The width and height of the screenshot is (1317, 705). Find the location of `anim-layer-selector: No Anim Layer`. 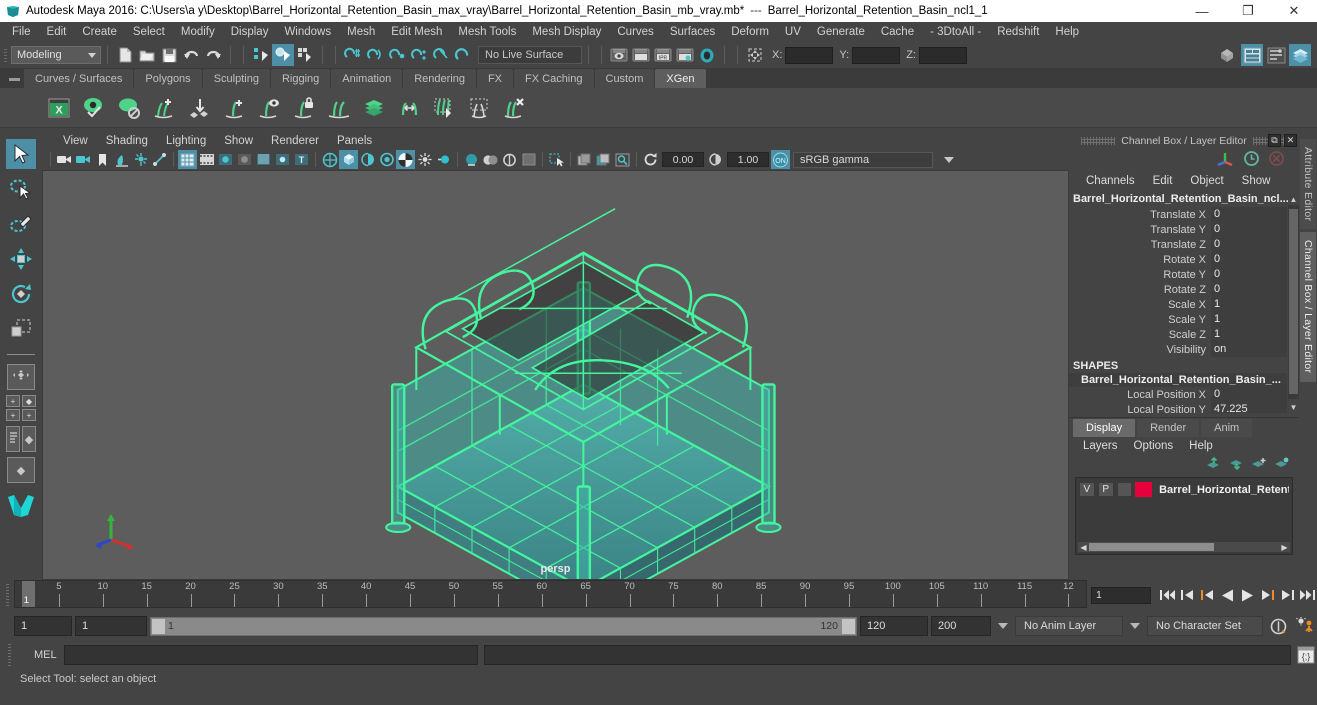

anim-layer-selector: No Anim Layer is located at coordinates (1069, 626).